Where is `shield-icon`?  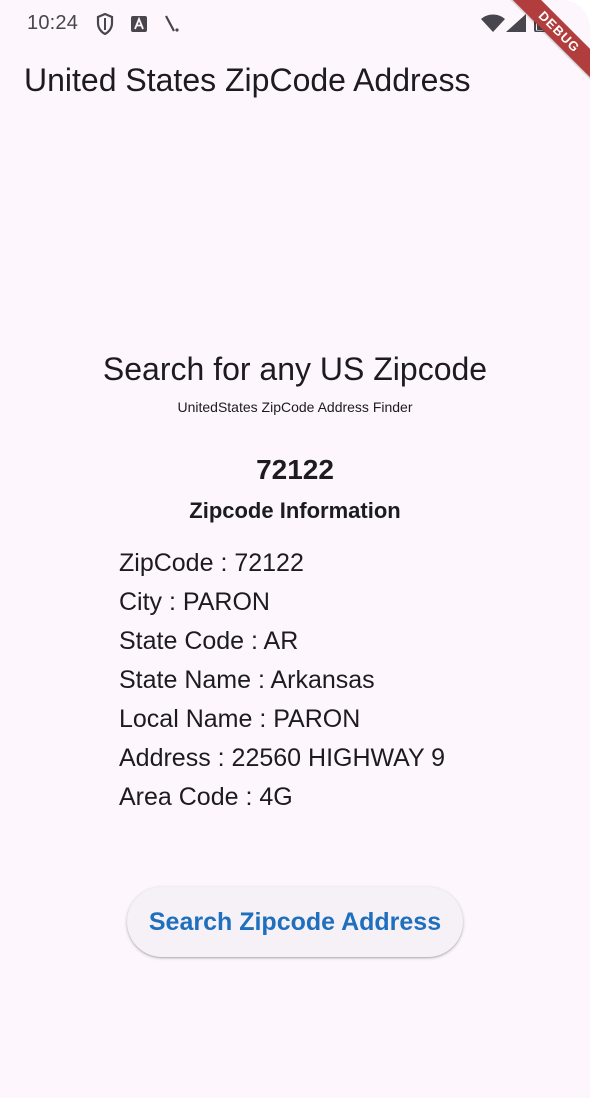 shield-icon is located at coordinates (105, 24).